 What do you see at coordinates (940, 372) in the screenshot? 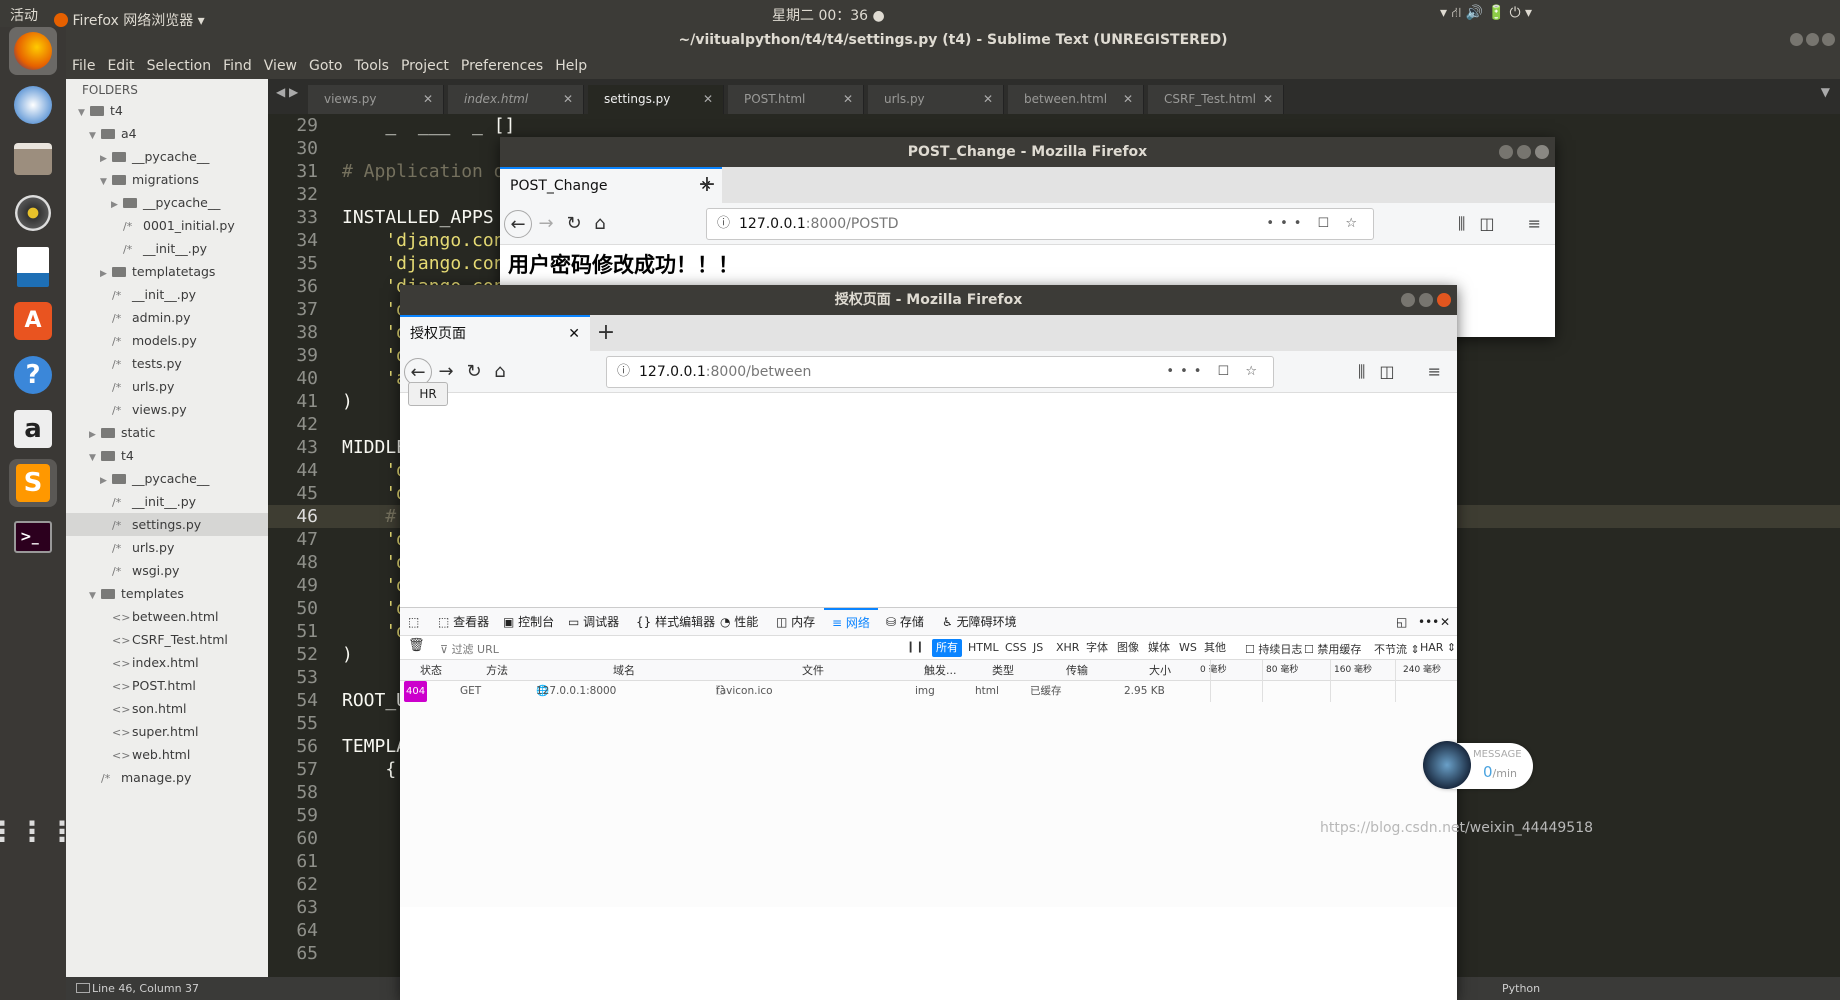
I see `url-bar: ⓘ 127.0.0.1:8000/between ••• ☐ ☆` at bounding box center [940, 372].